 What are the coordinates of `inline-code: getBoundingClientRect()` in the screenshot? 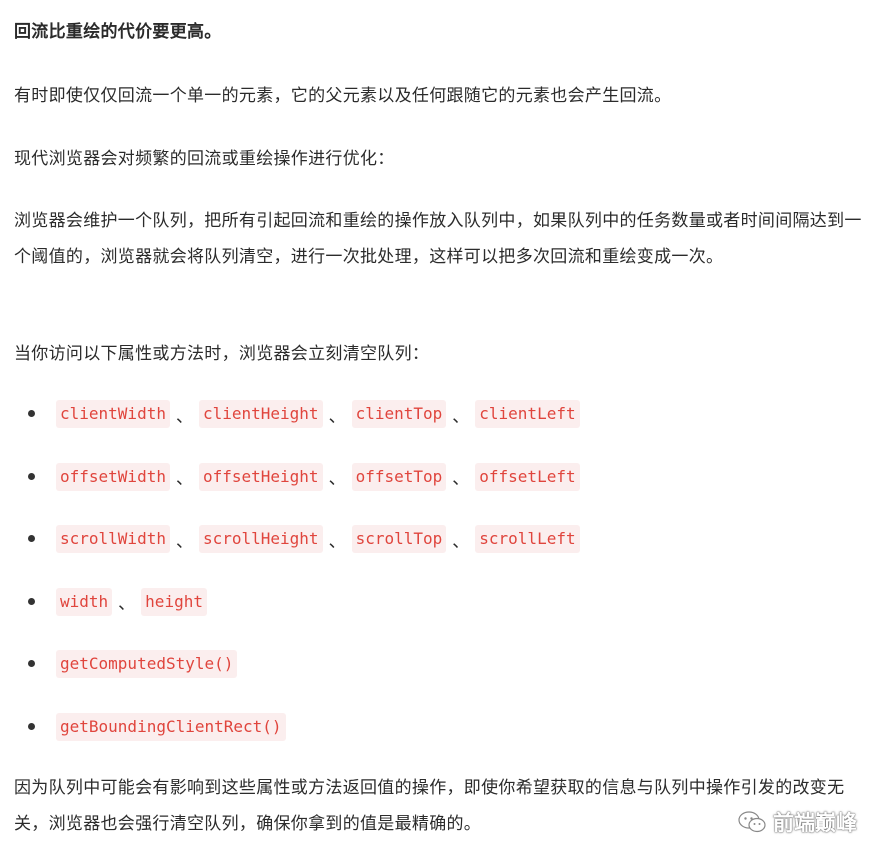 It's located at (171, 726).